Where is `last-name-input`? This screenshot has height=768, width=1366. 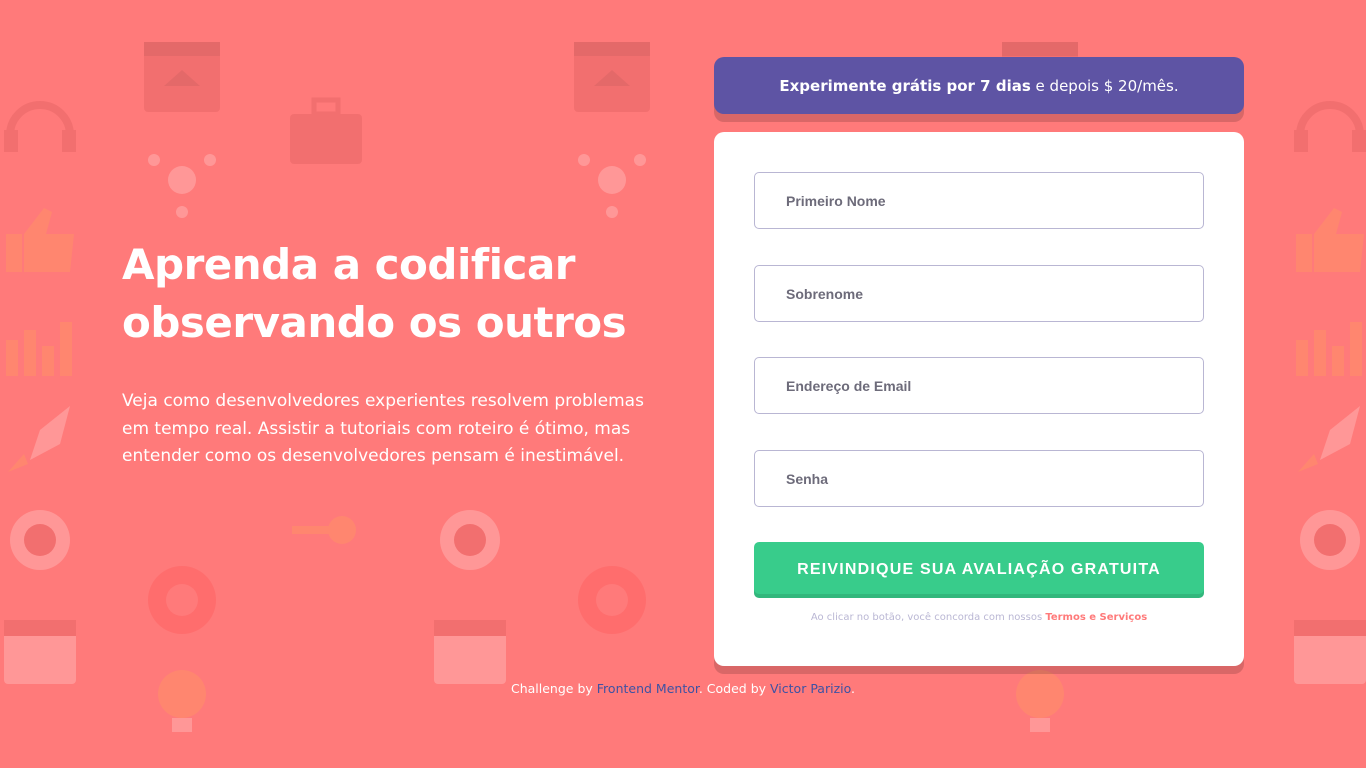
last-name-input is located at coordinates (979, 293).